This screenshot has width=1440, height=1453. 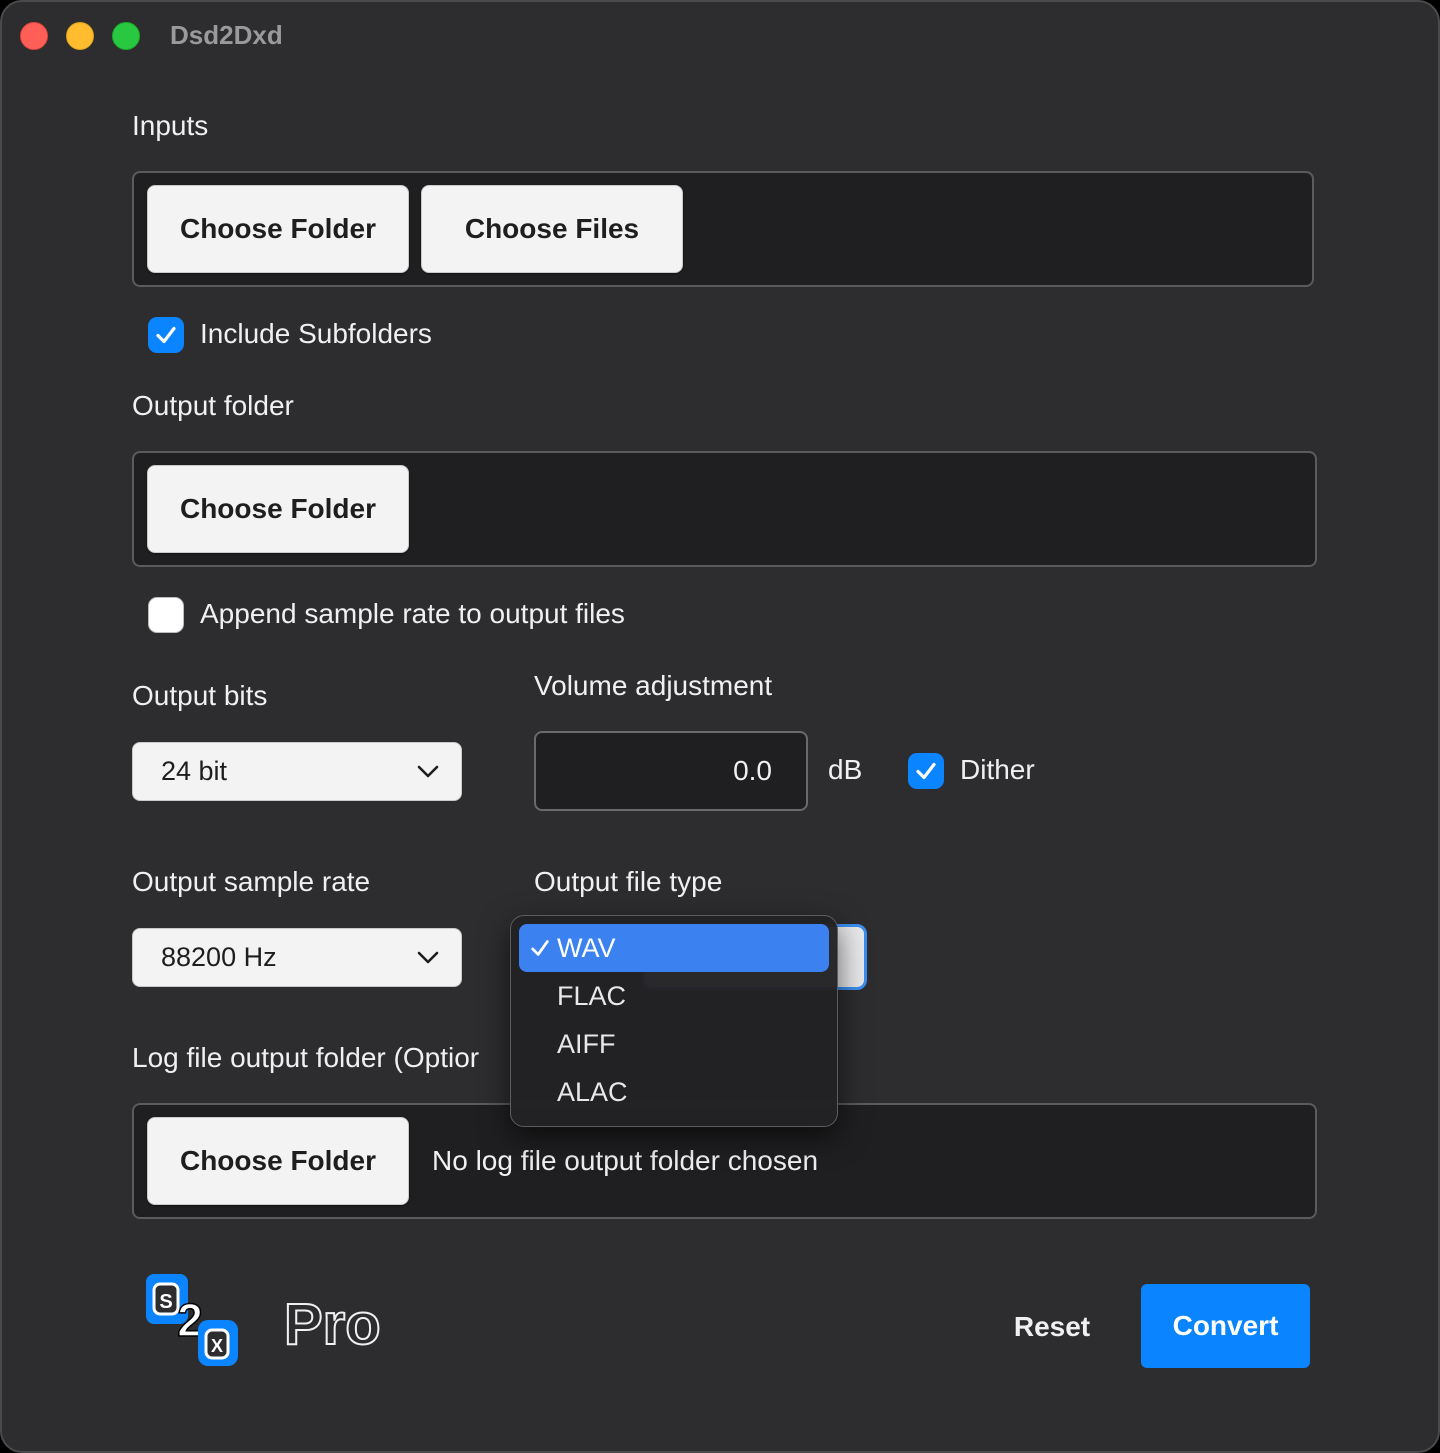 I want to click on zoom-window-button, so click(x=126, y=36).